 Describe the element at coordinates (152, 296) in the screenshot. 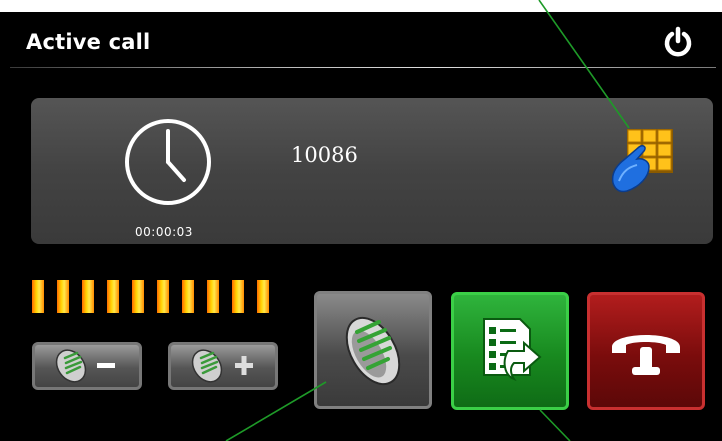

I see `volume-level-bars` at that location.